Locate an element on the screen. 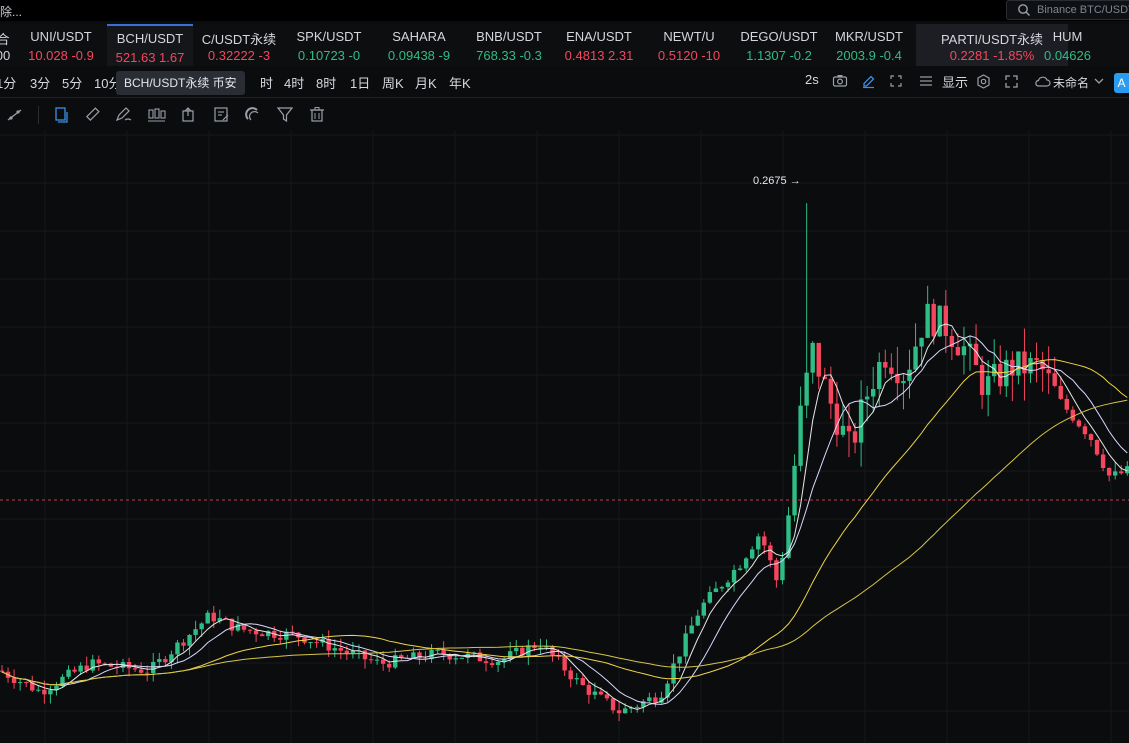 Image resolution: width=1129 pixels, height=743 pixels. drawing-toolbar is located at coordinates (564, 115).